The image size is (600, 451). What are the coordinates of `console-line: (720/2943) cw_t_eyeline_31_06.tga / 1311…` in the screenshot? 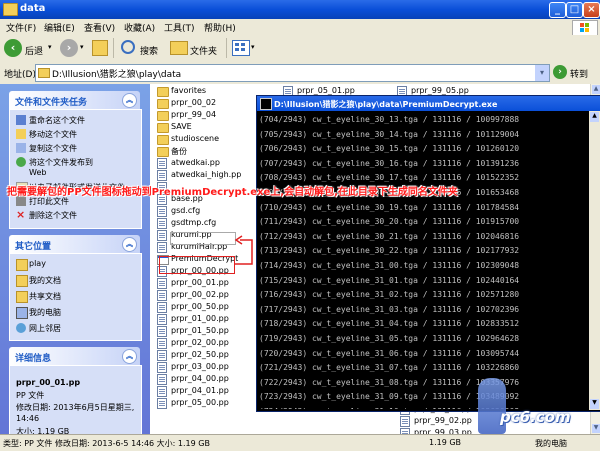 It's located at (389, 353).